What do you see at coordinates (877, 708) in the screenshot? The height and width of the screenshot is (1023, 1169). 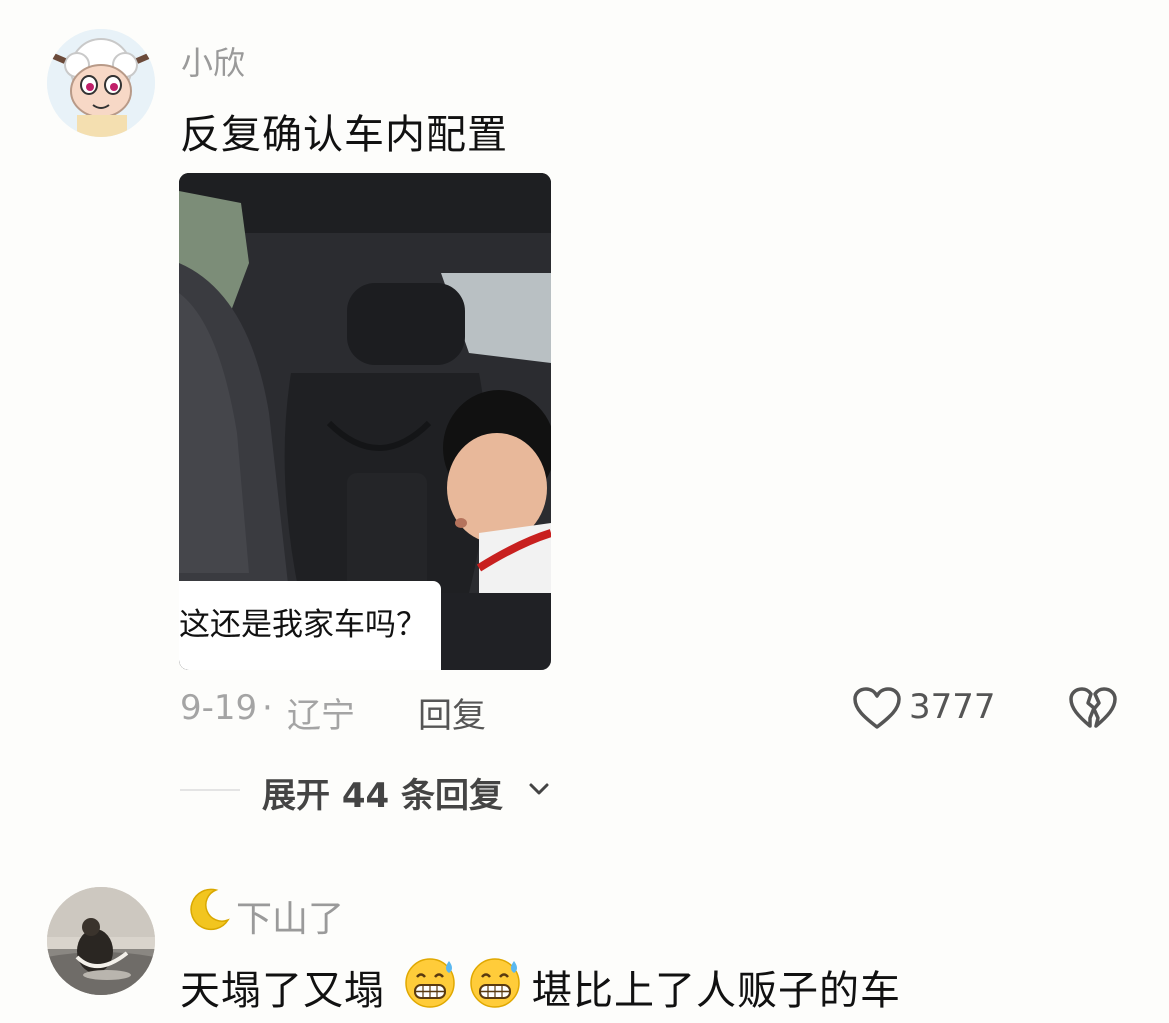 I see `heart-outline-icon` at bounding box center [877, 708].